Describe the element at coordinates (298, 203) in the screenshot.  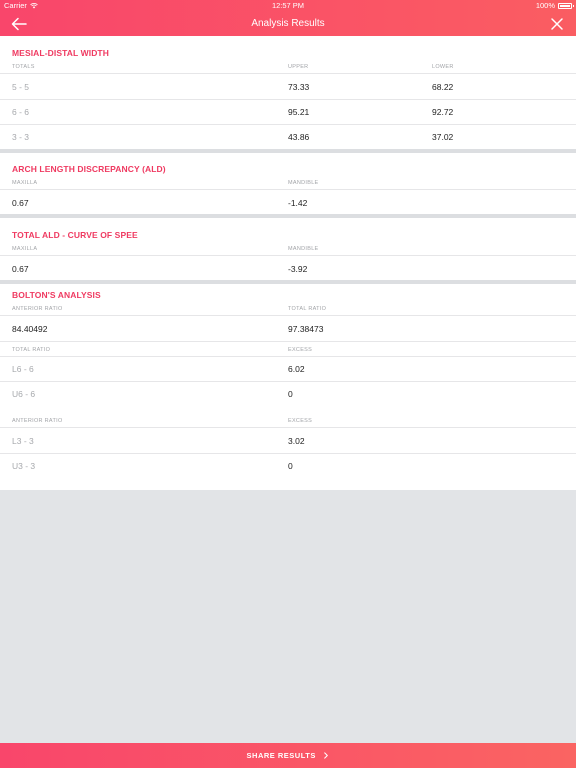
I see `value-ald-mandible: -1.42` at that location.